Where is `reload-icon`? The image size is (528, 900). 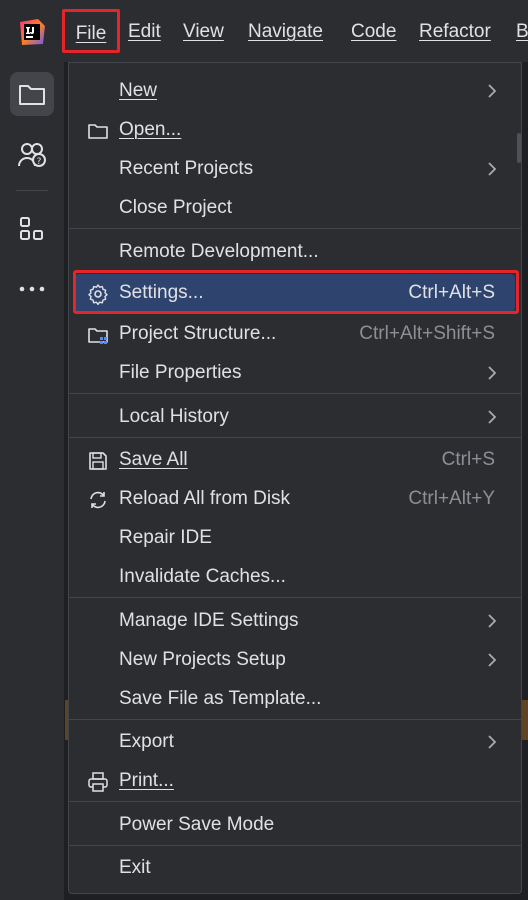
reload-icon is located at coordinates (98, 500).